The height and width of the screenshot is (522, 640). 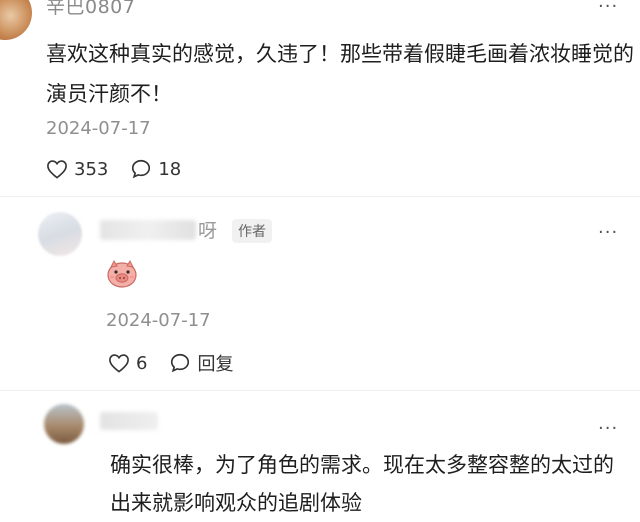 I want to click on comment-username: 呀, so click(x=158, y=229).